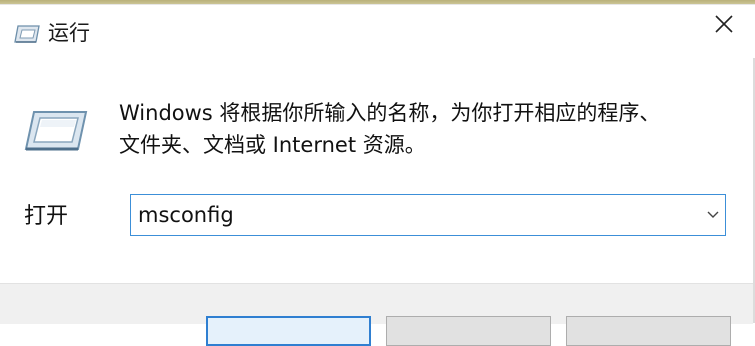 Image resolution: width=755 pixels, height=346 pixels. Describe the element at coordinates (390, 113) in the screenshot. I see `description-line-1: Windows 将根据你所输入的名称，为你打开相应的程序、` at that location.